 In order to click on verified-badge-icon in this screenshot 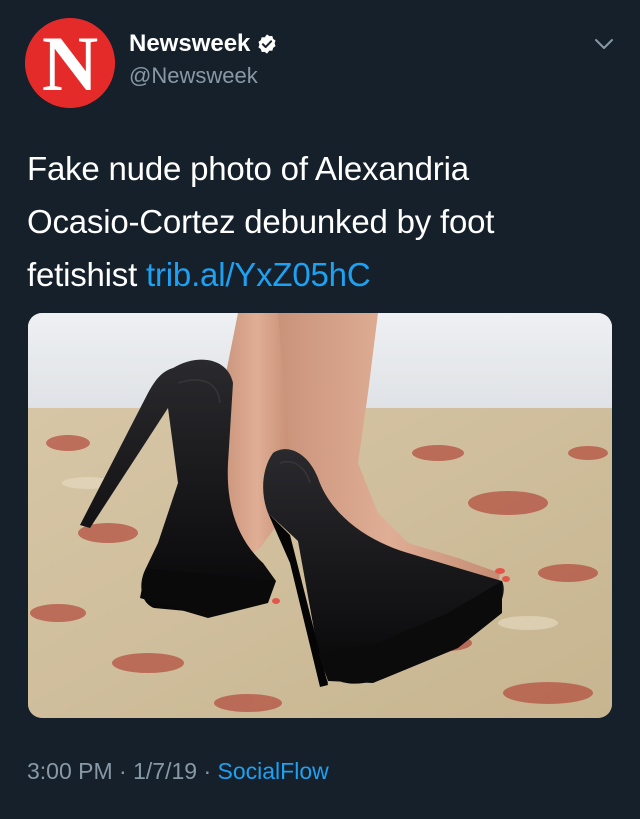, I will do `click(267, 44)`.